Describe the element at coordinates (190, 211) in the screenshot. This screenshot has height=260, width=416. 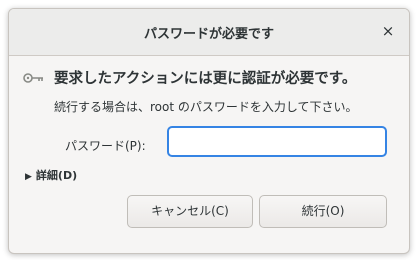
I see `cancel-button: キャンセル(C)` at that location.